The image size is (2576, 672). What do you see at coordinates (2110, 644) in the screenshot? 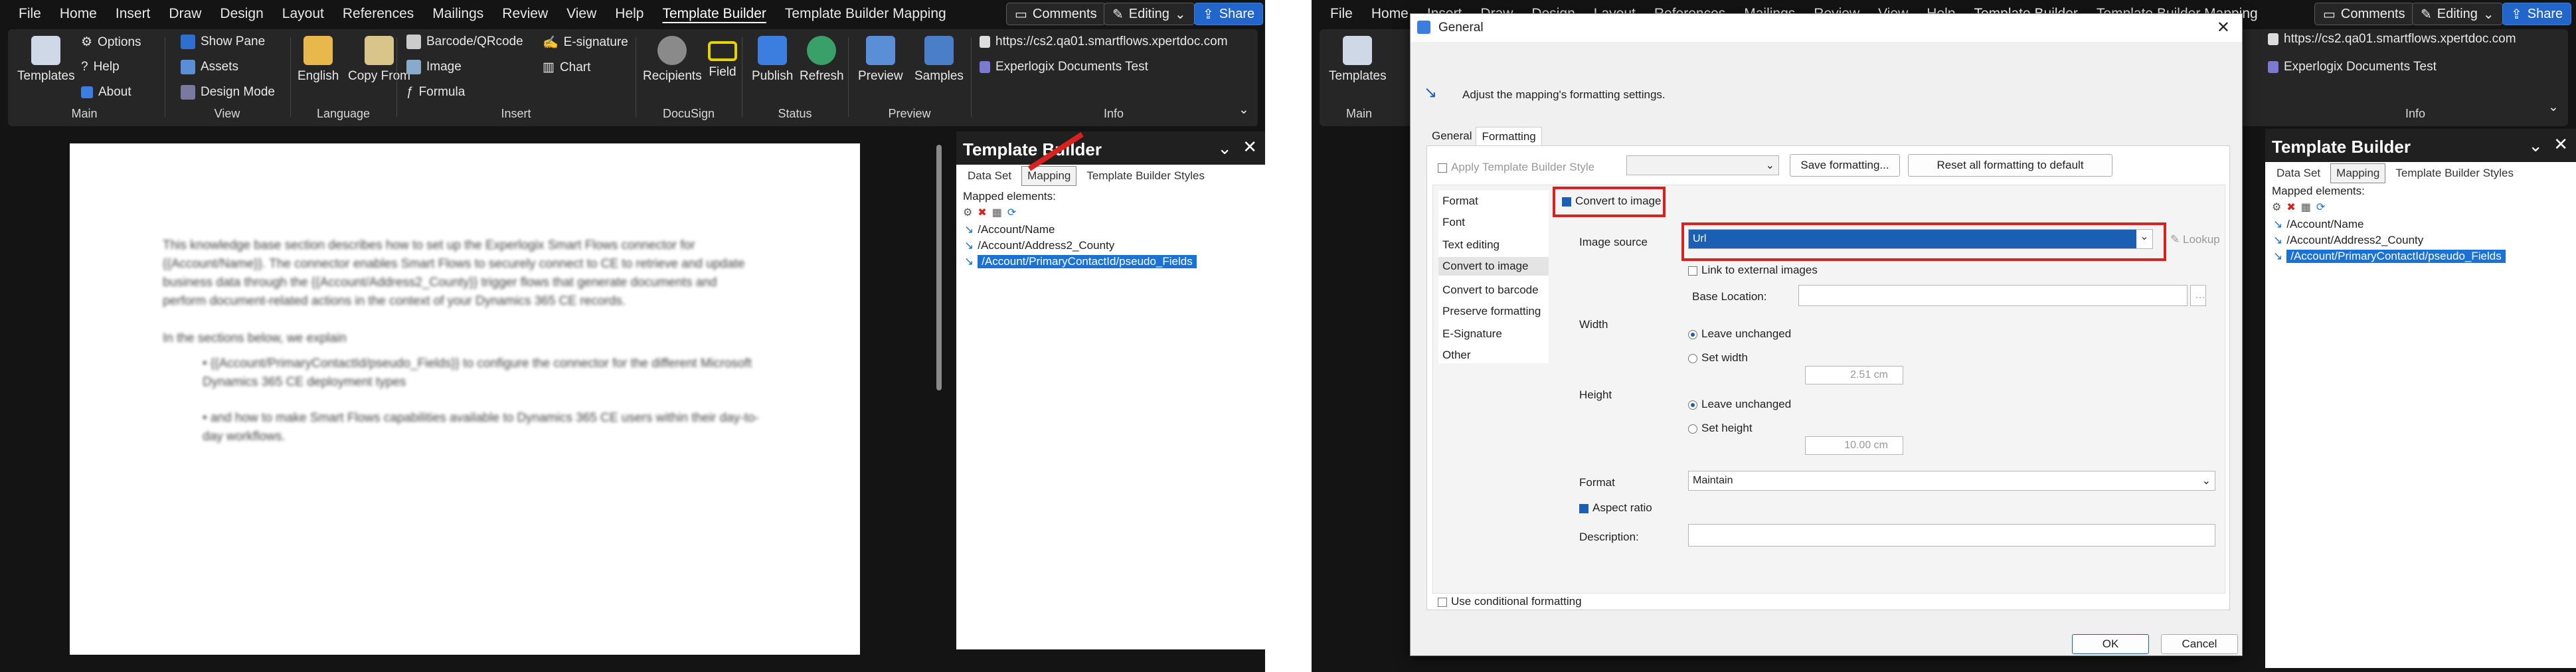
I see `ok-button: OK` at bounding box center [2110, 644].